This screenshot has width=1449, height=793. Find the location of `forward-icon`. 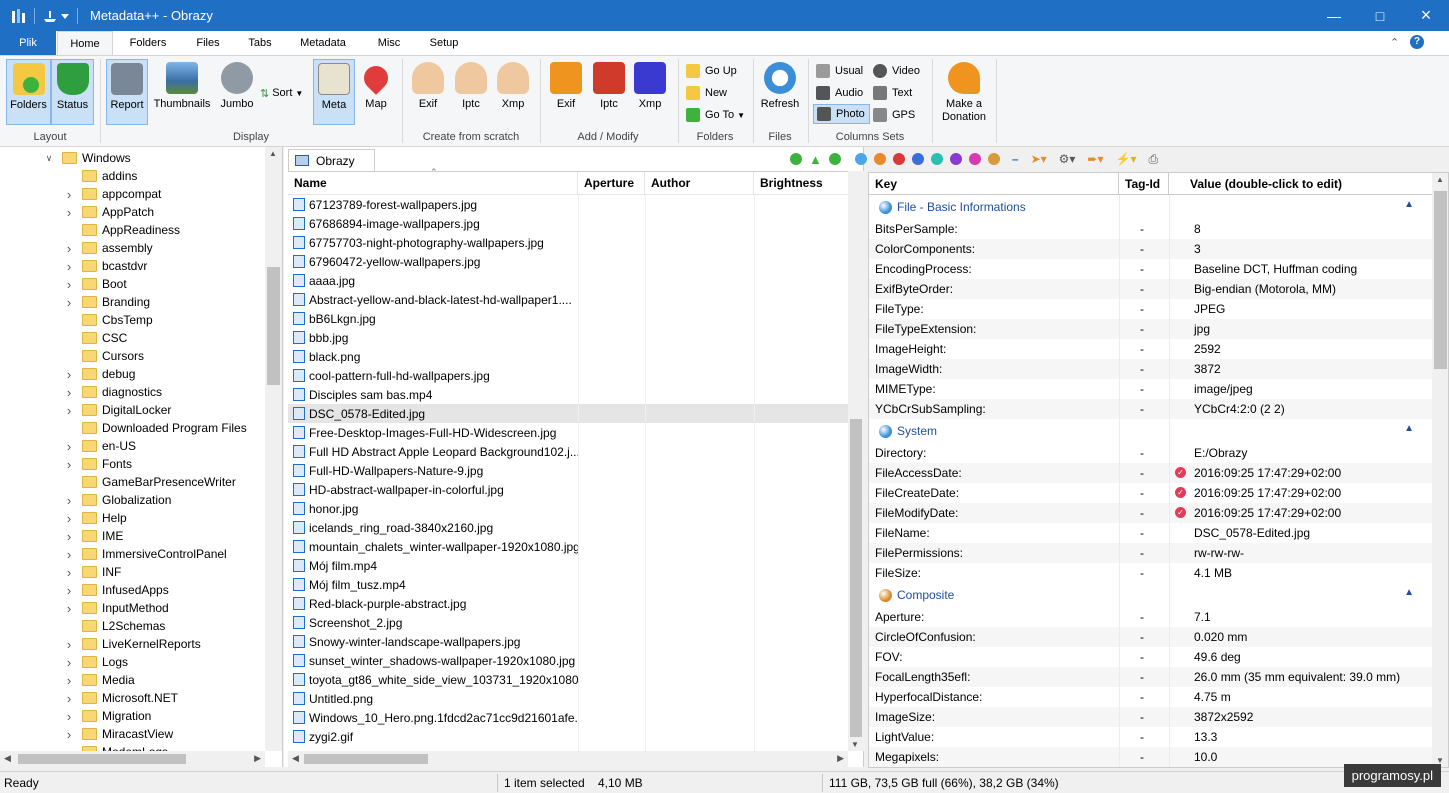

forward-icon is located at coordinates (834, 159).